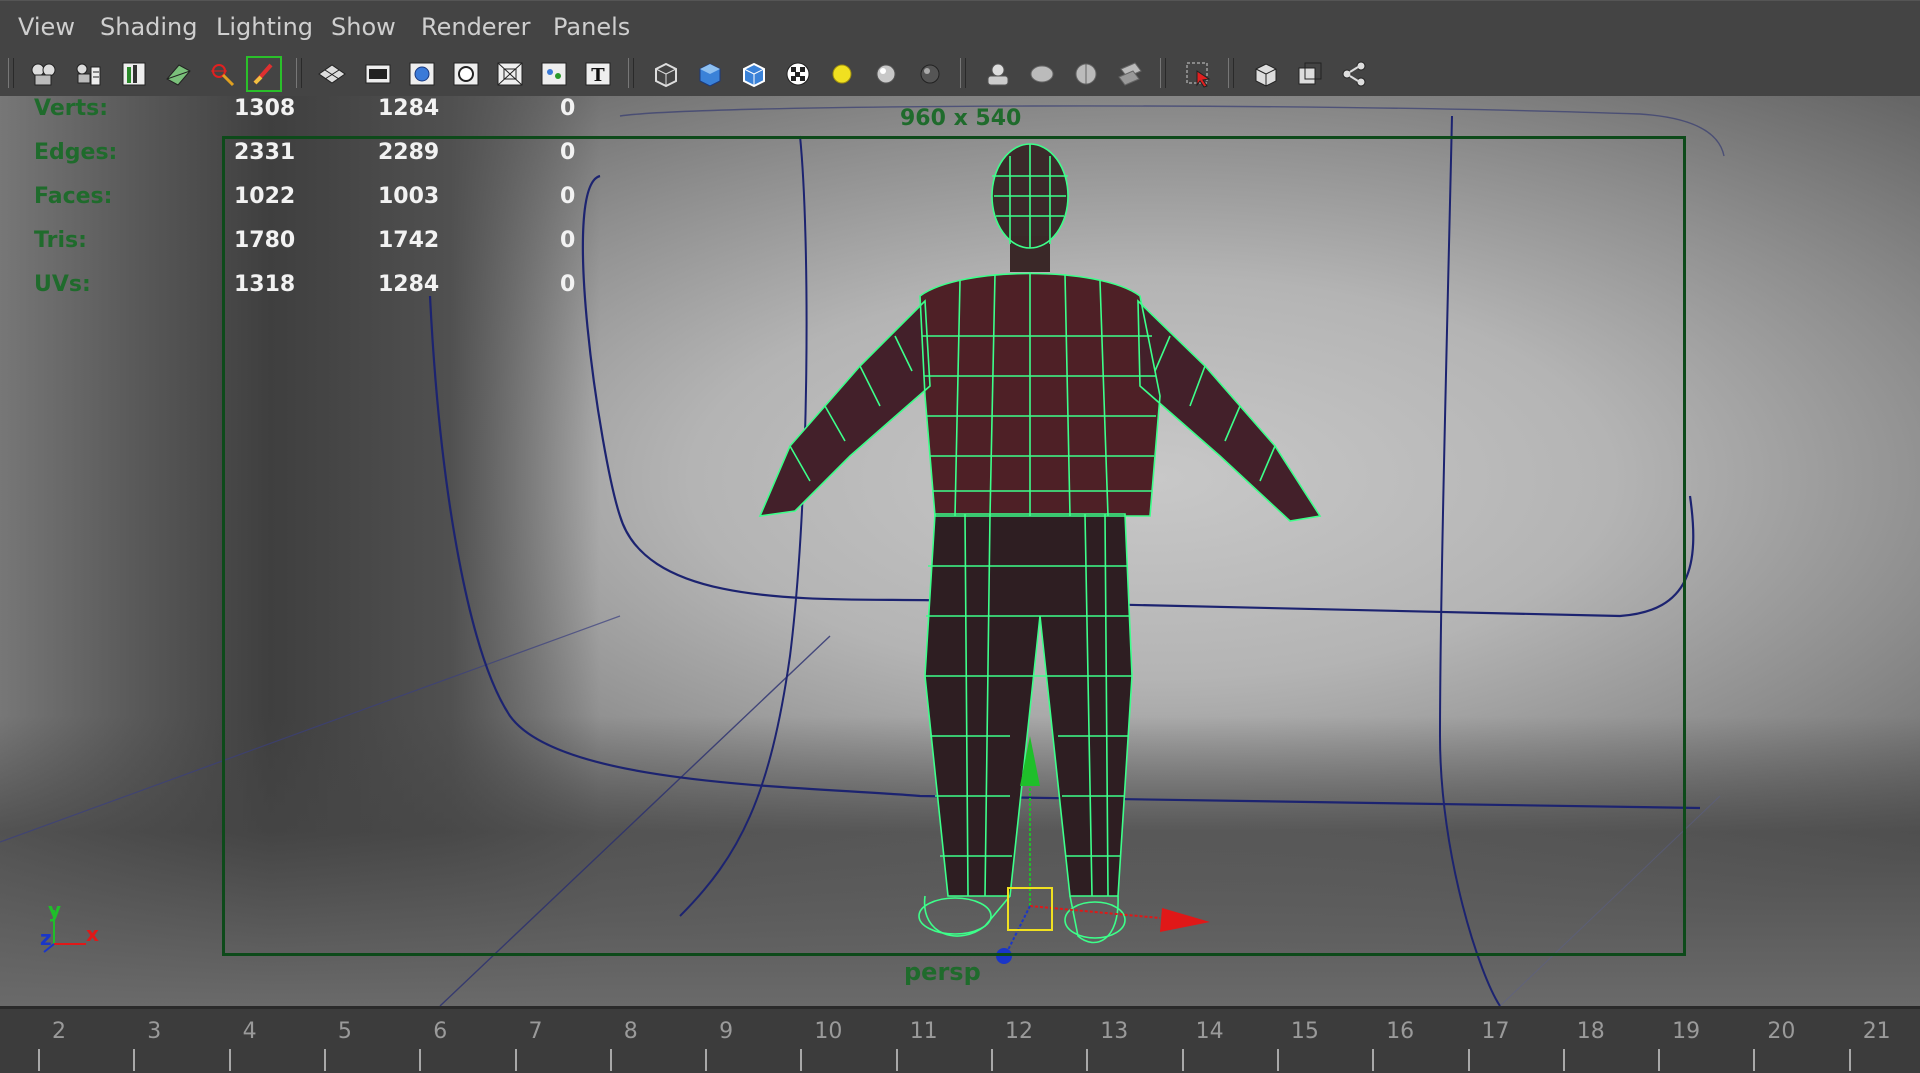 The image size is (1920, 1073). Describe the element at coordinates (1686, 1031) in the screenshot. I see `frame-number: 19` at that location.